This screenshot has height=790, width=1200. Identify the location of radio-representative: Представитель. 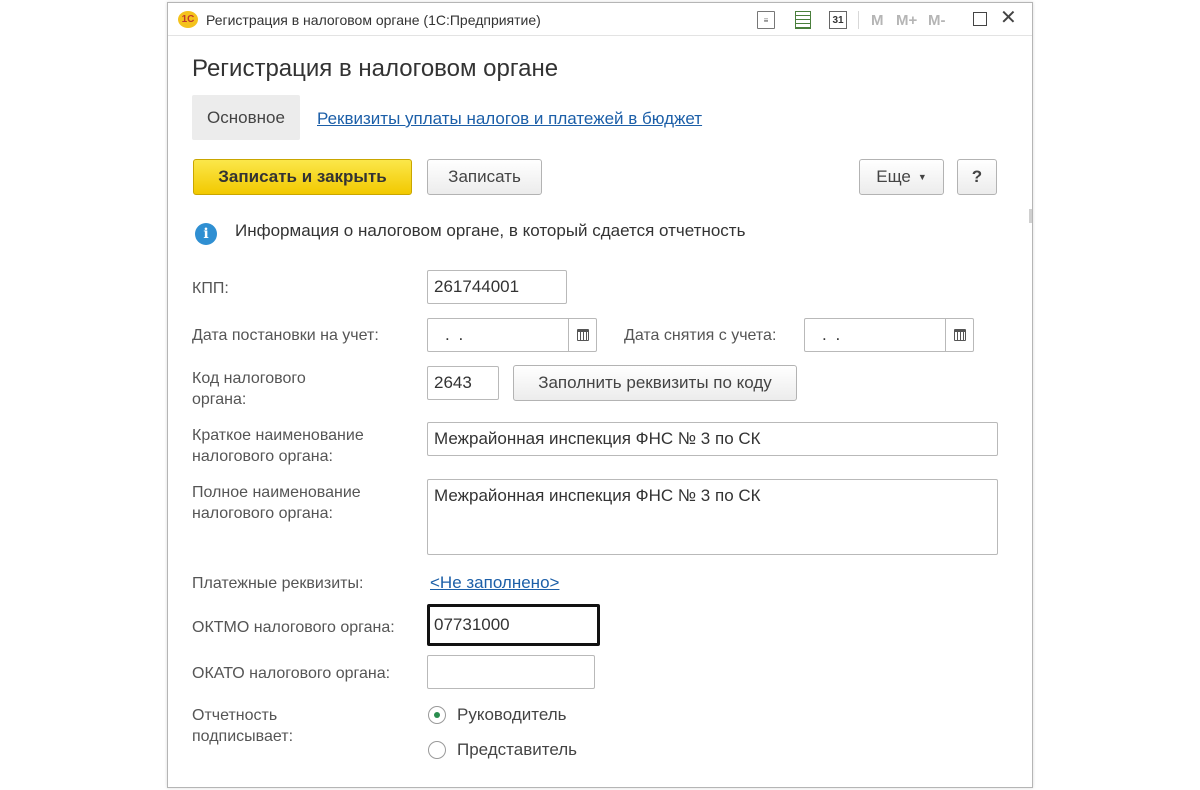
(502, 750).